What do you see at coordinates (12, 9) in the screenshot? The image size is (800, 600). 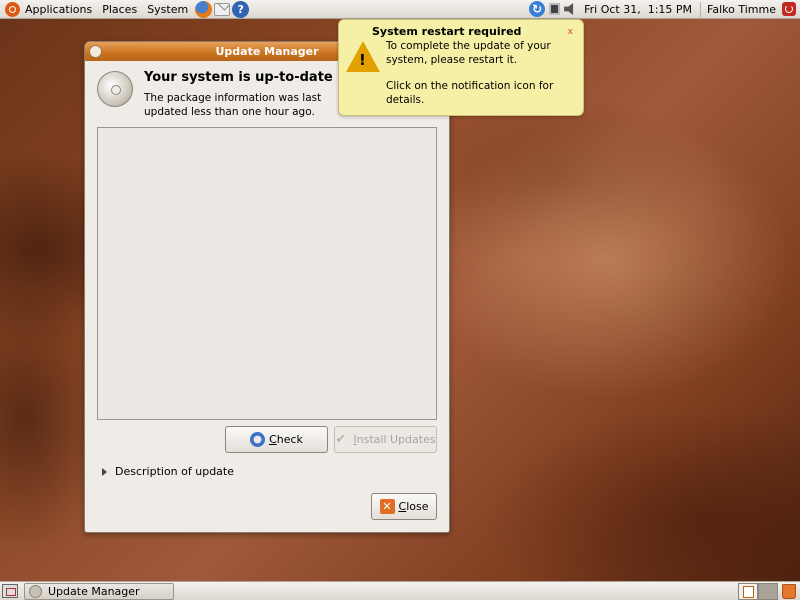 I see `ubuntu-logo-icon` at bounding box center [12, 9].